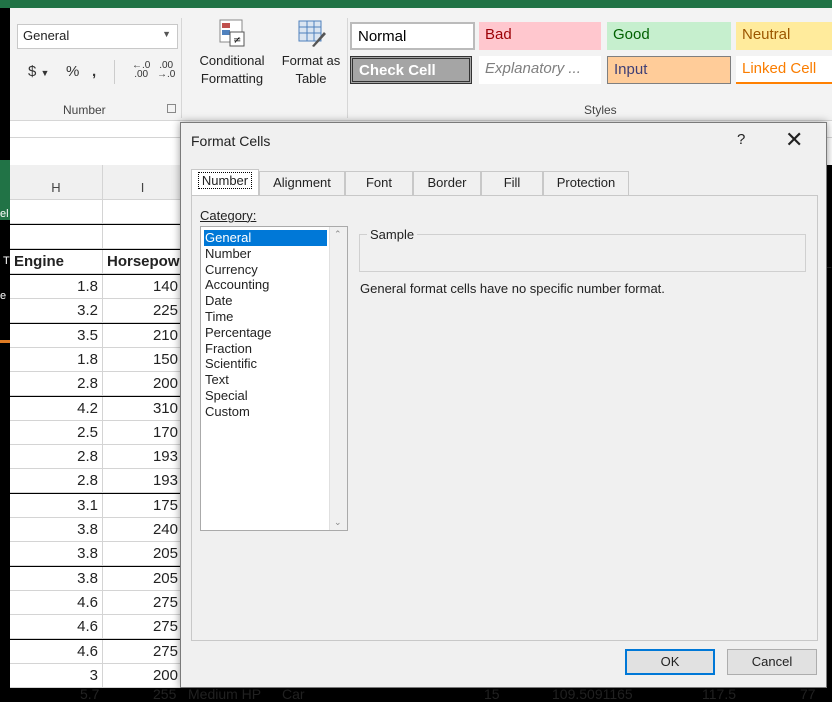 Image resolution: width=832 pixels, height=702 pixels. I want to click on category-item-fraction: Fraction, so click(265, 349).